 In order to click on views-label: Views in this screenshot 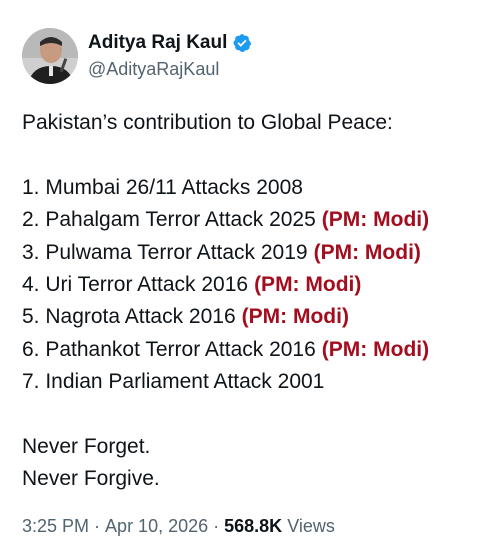, I will do `click(311, 526)`.